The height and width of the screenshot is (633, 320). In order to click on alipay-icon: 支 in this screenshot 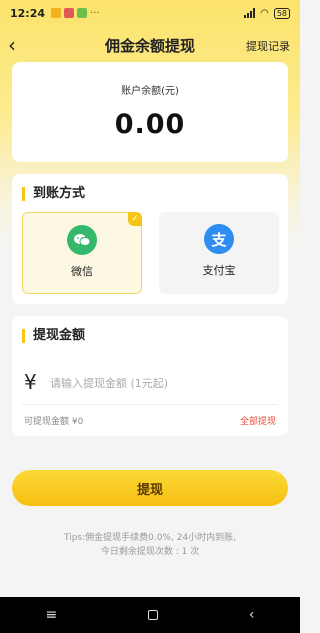, I will do `click(219, 239)`.